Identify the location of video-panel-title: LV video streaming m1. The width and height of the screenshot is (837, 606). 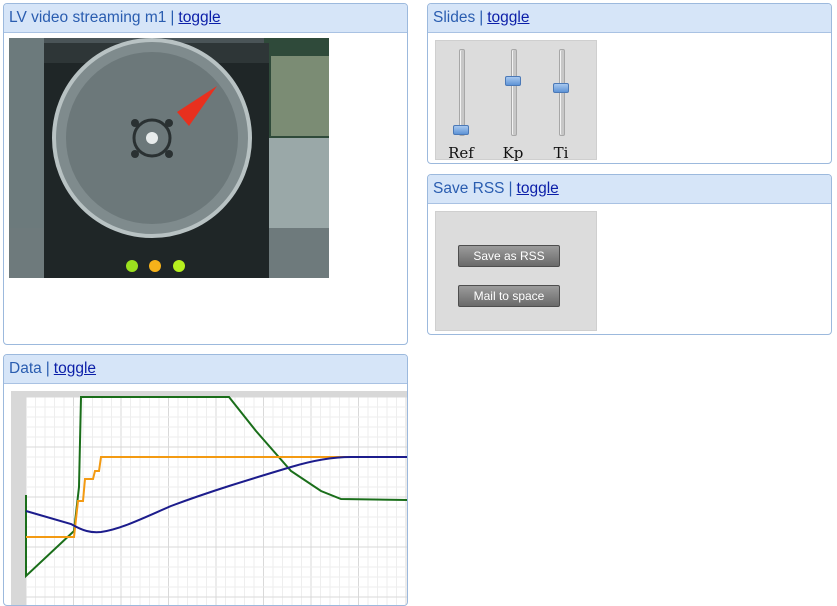
(88, 17).